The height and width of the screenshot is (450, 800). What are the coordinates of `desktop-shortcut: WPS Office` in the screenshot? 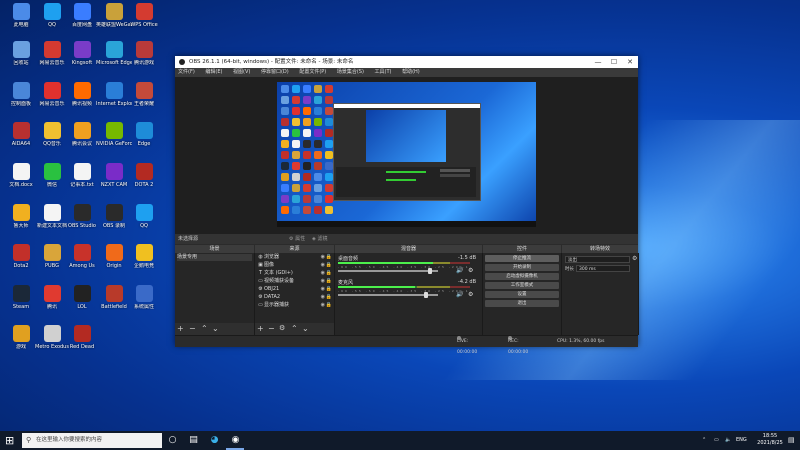 It's located at (144, 19).